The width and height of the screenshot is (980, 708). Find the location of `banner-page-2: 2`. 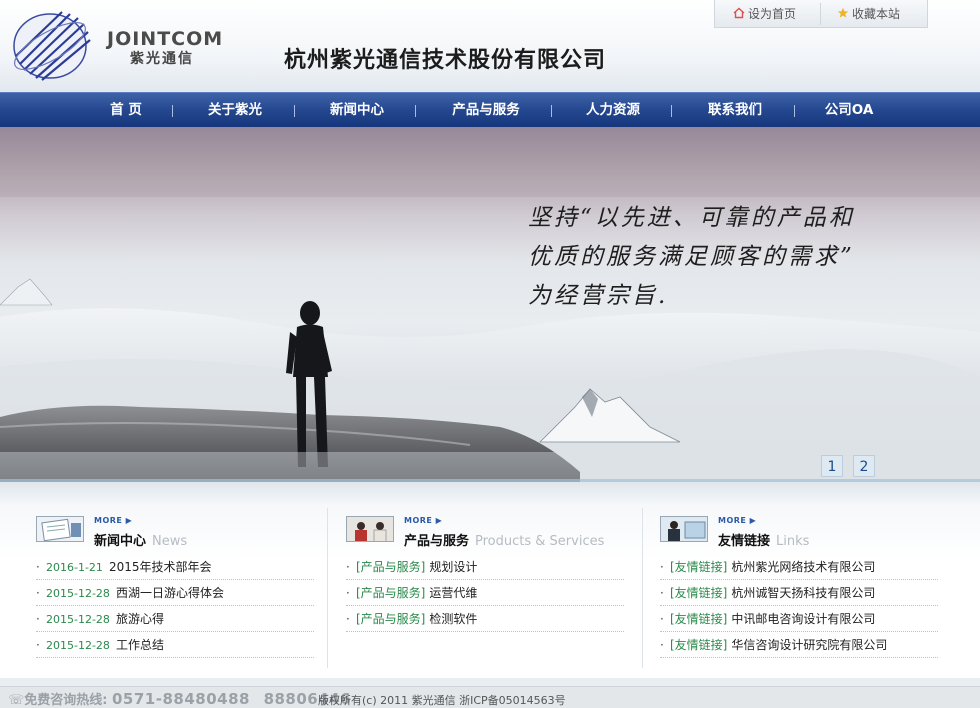

banner-page-2: 2 is located at coordinates (864, 466).